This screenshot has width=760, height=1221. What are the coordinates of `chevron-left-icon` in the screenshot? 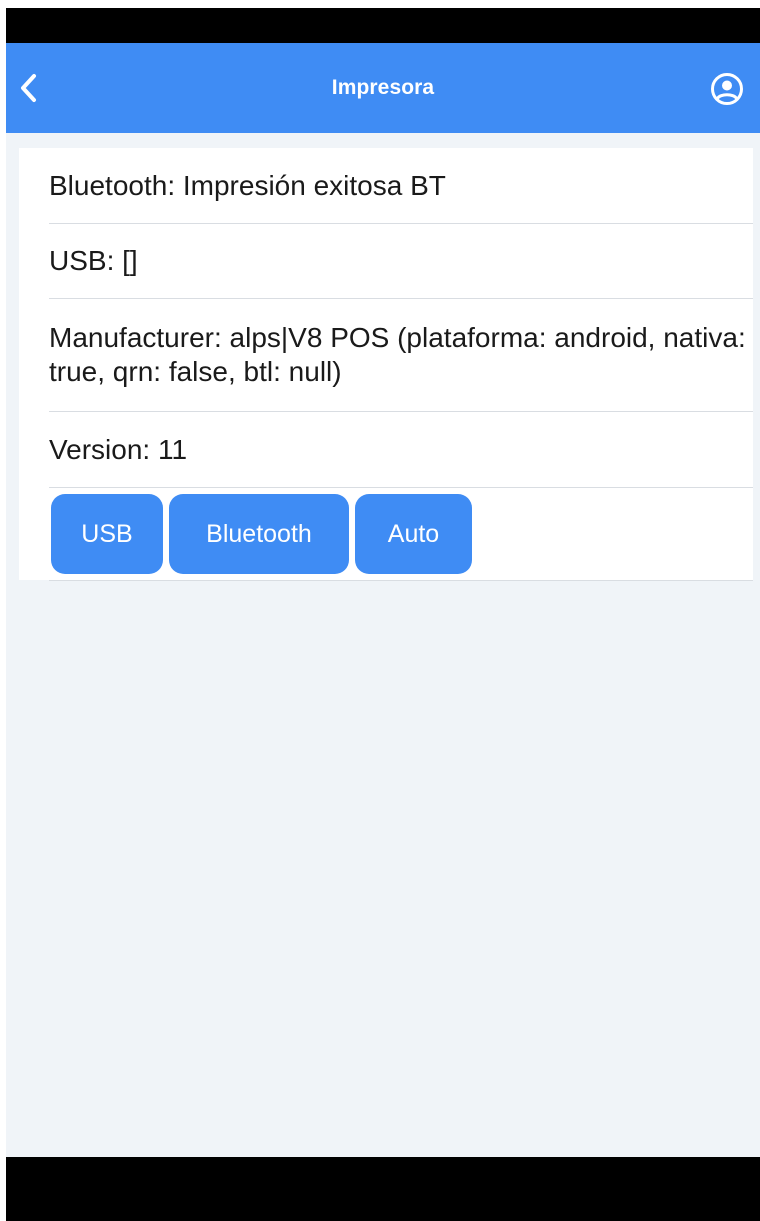 It's located at (28, 88).